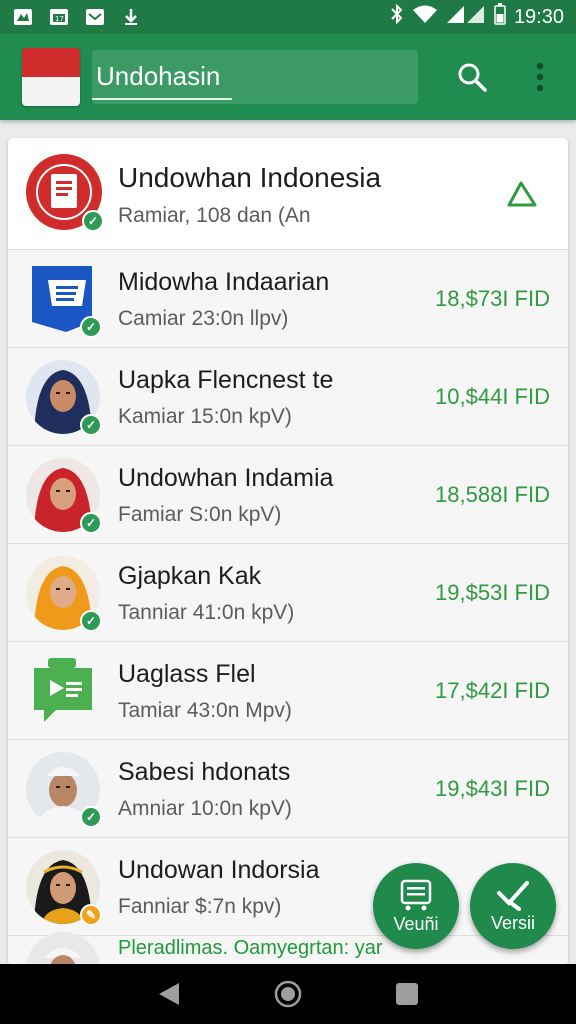 This screenshot has width=576, height=1024. Describe the element at coordinates (288, 17) in the screenshot. I see `status-bar: 17 19:30` at that location.